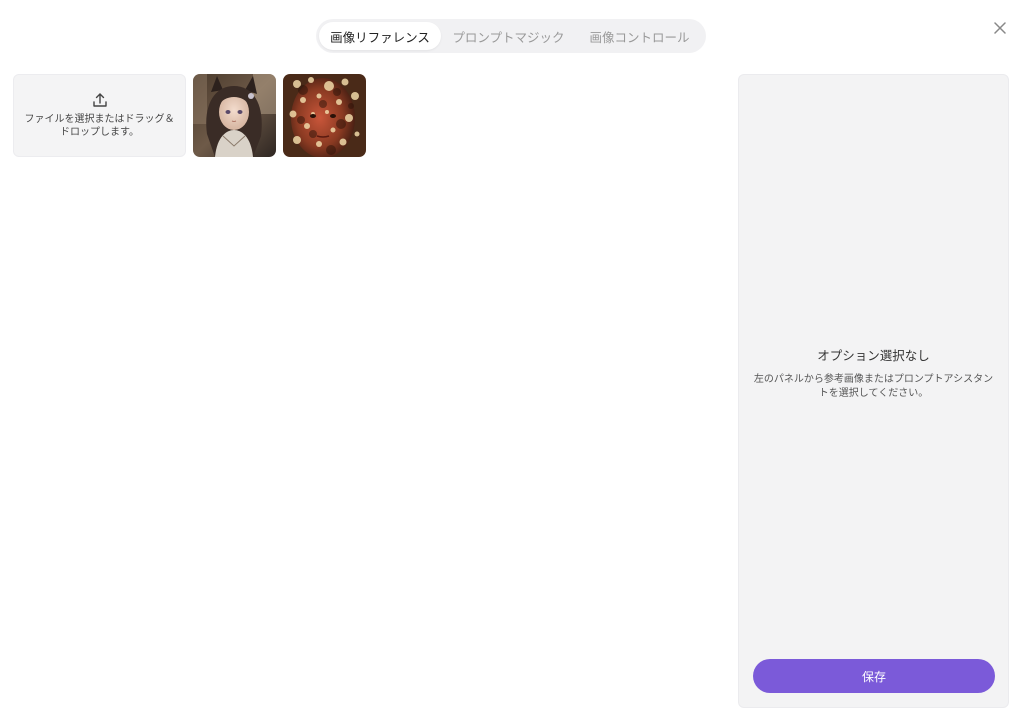 This screenshot has width=1024, height=723. I want to click on tab-image-reference: 画像リファレンス, so click(380, 36).